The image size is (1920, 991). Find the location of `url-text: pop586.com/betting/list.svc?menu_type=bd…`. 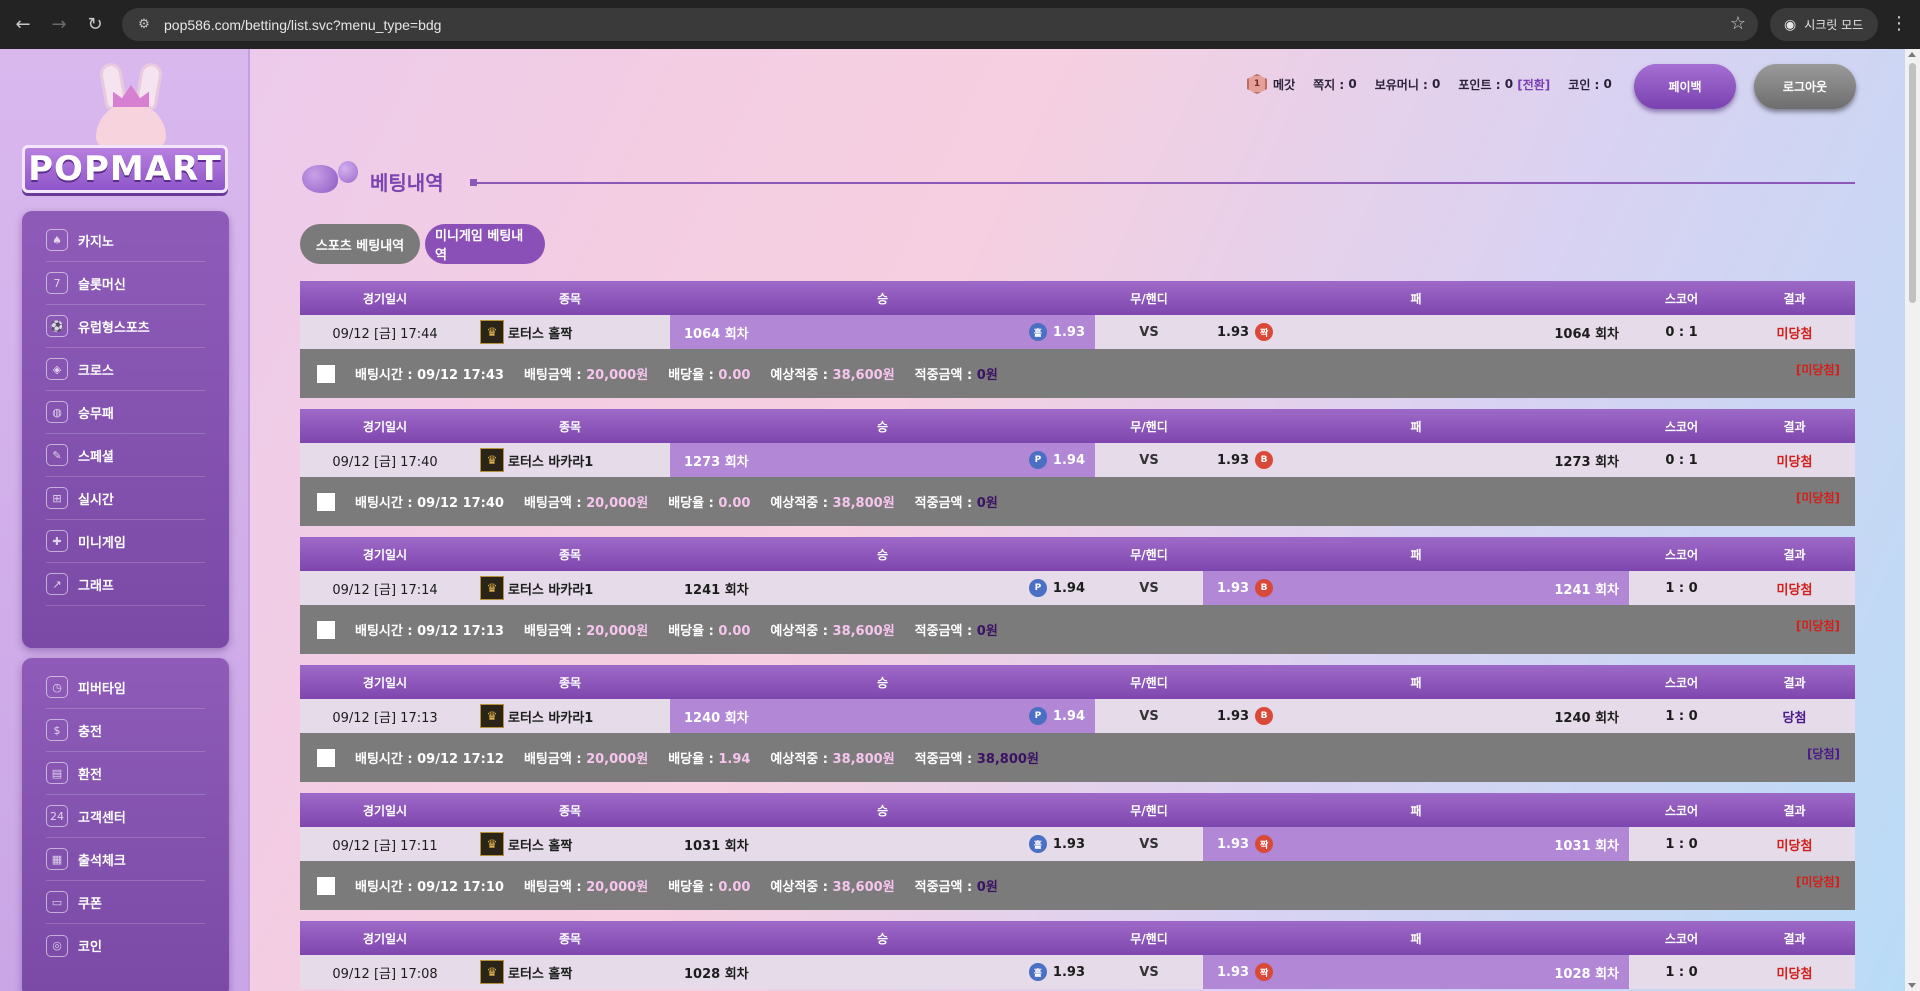

url-text: pop586.com/betting/list.svc?menu_type=bd… is located at coordinates (302, 25).